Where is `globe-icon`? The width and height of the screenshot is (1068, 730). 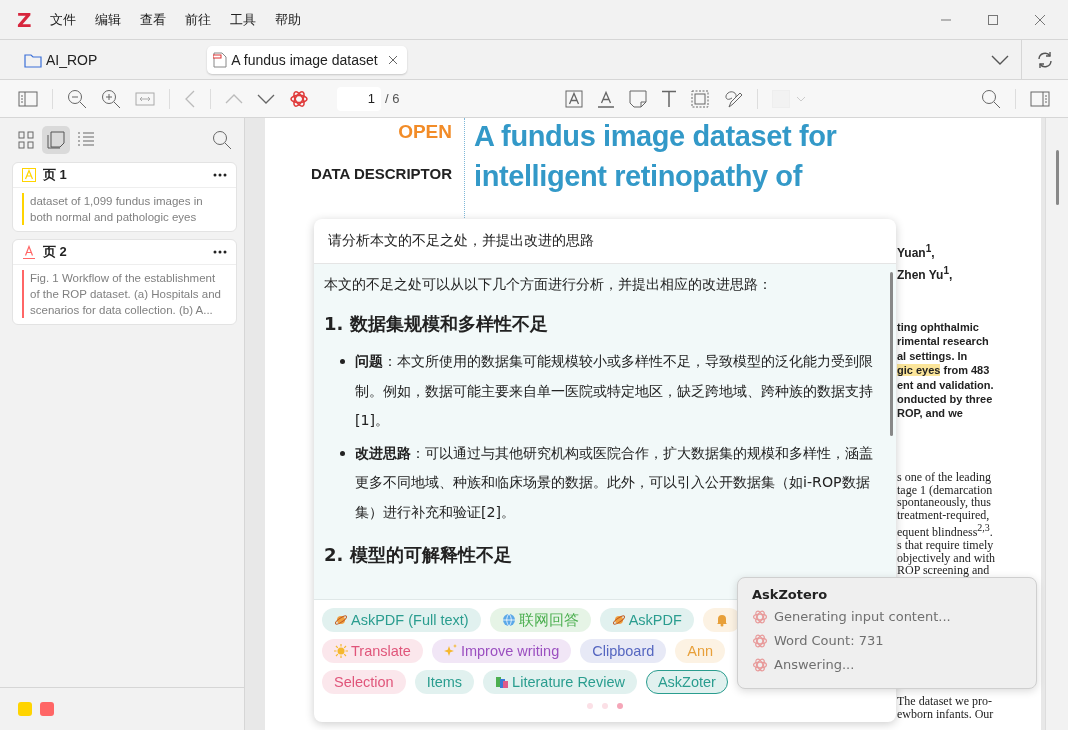 globe-icon is located at coordinates (508, 620).